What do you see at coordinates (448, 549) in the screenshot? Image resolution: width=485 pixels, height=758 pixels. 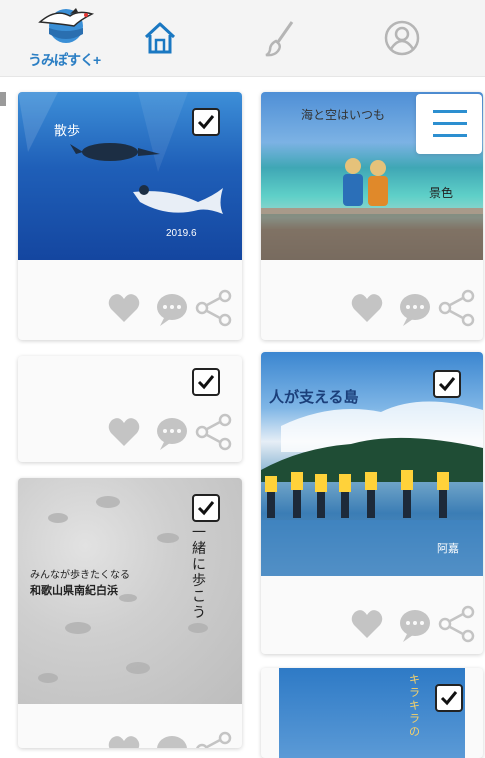 I see `photo-place: 阿嘉` at bounding box center [448, 549].